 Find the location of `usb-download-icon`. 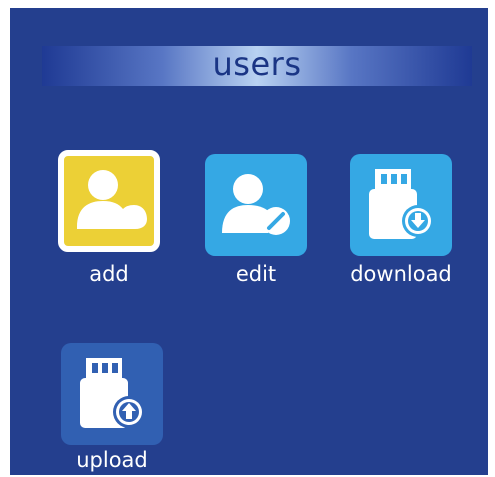

usb-download-icon is located at coordinates (401, 204).